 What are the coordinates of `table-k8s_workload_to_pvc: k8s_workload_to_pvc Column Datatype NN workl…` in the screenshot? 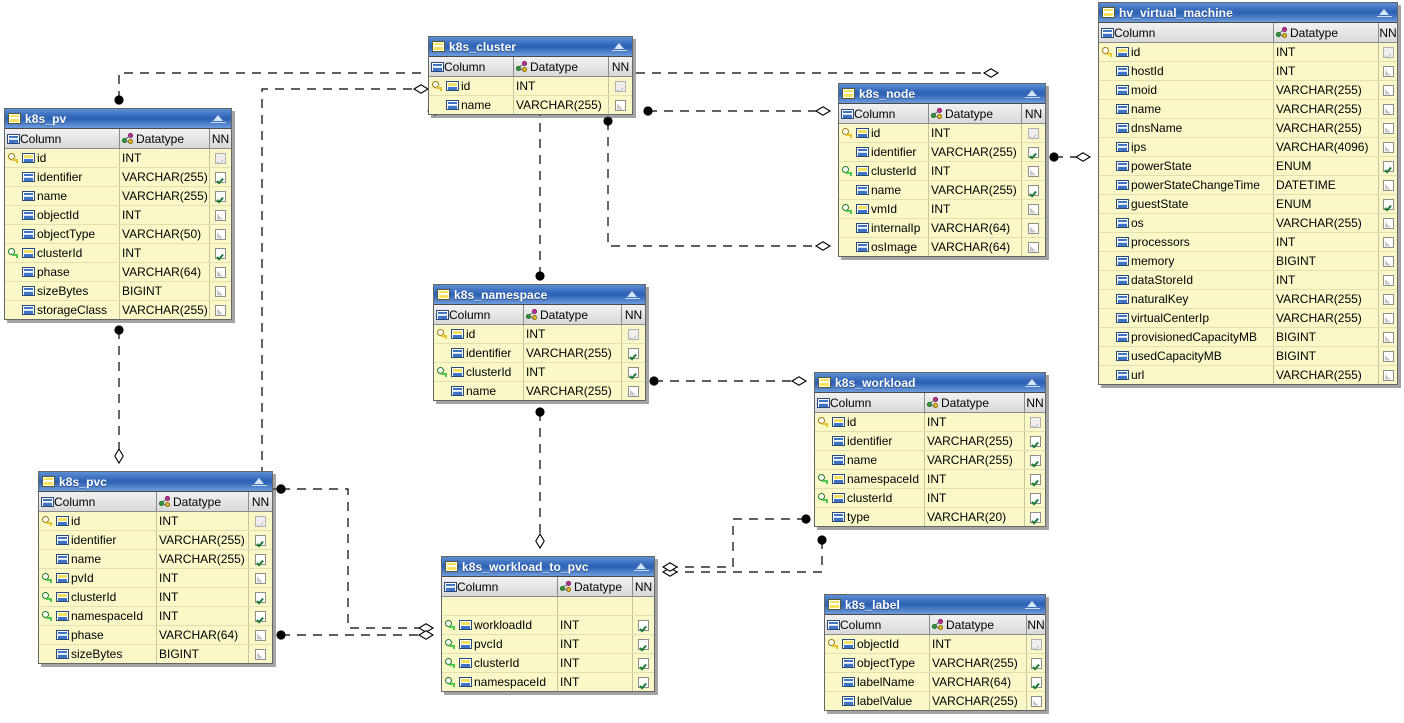 It's located at (548, 624).